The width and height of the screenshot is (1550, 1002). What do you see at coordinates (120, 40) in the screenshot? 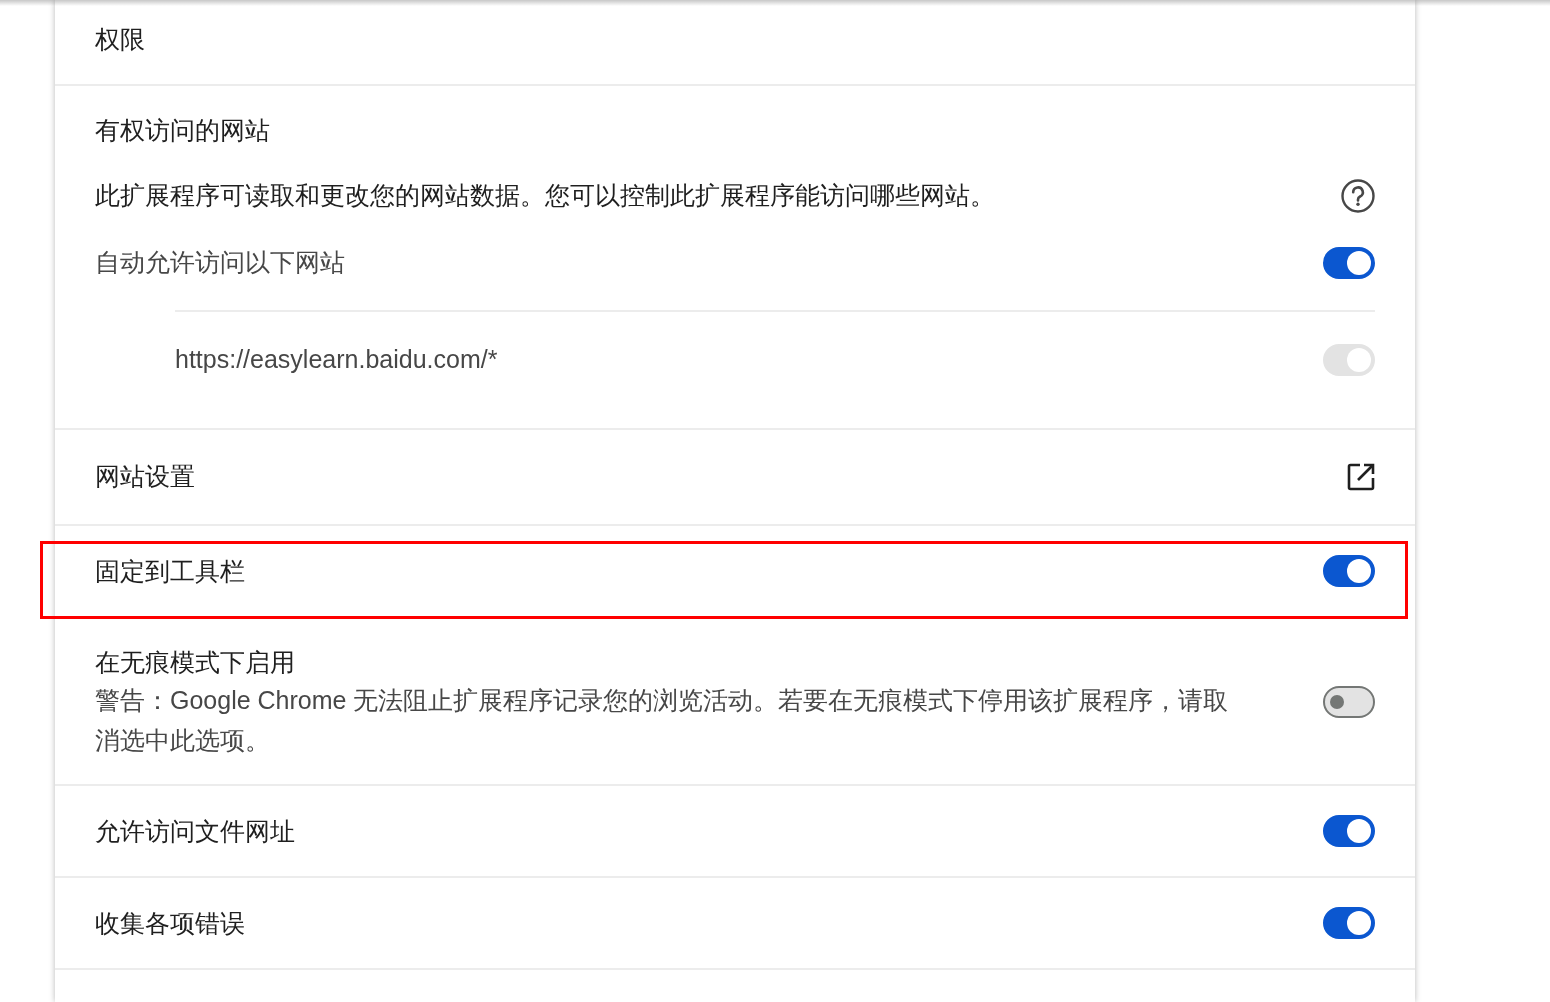
I see `section-title: 权限` at bounding box center [120, 40].